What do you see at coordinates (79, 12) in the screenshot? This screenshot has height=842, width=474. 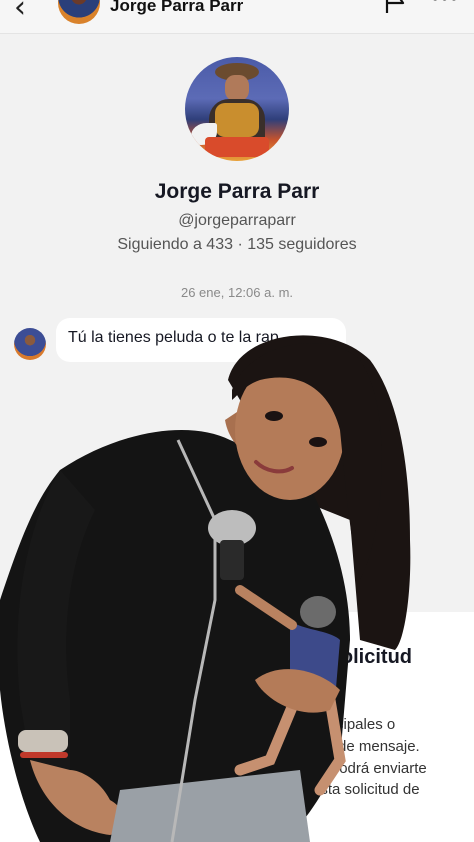 I see `header-avatar` at bounding box center [79, 12].